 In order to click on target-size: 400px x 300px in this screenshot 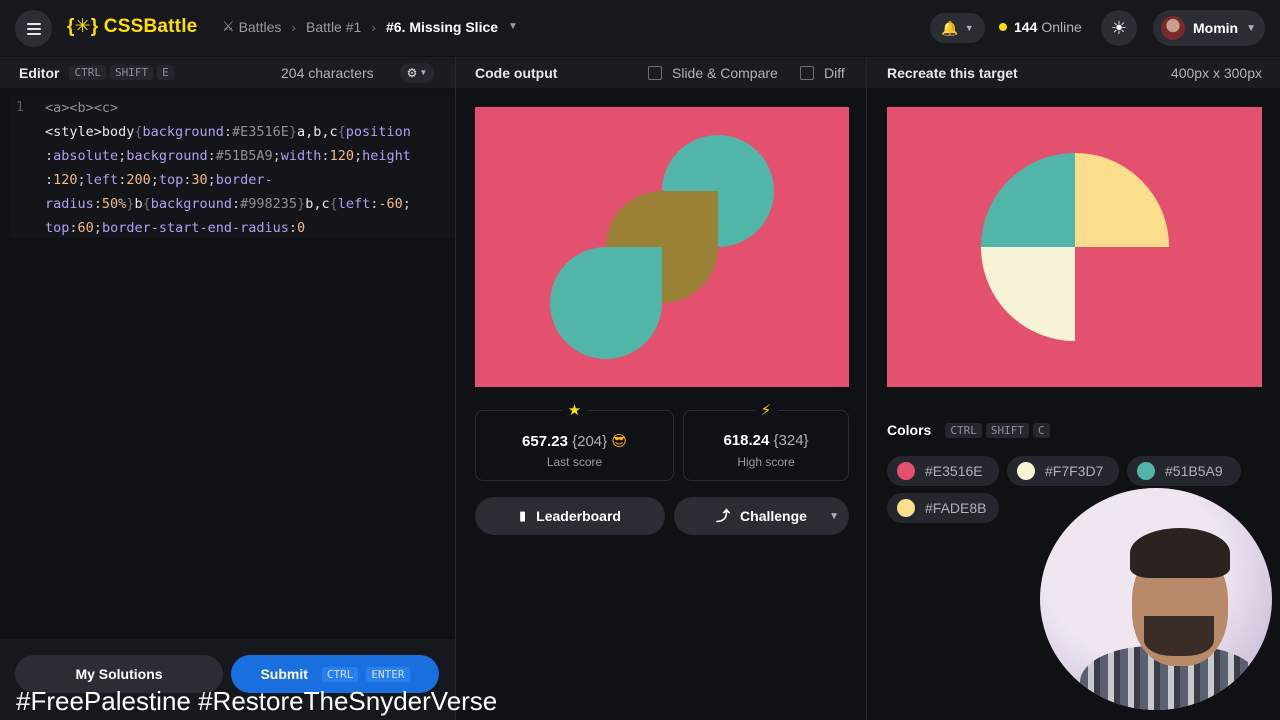, I will do `click(1216, 72)`.